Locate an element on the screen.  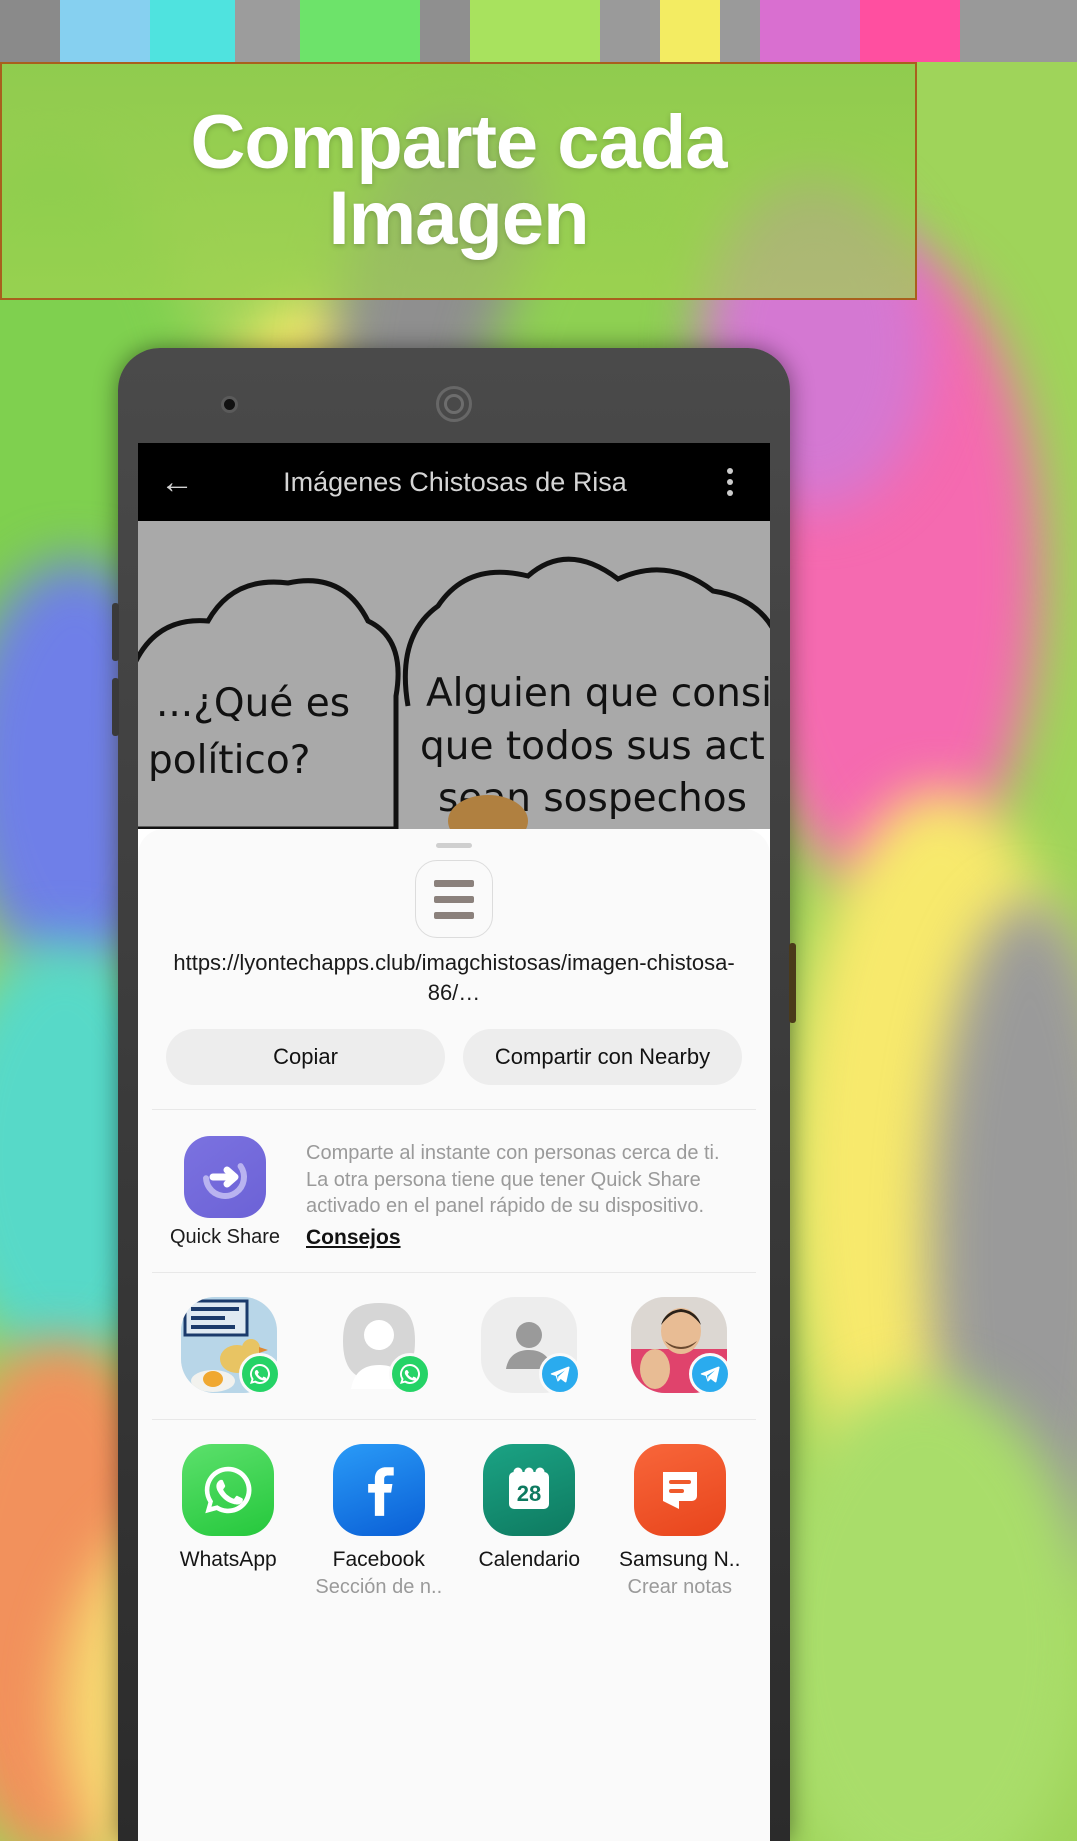
contact-shortcuts-row is located at coordinates (454, 1346).